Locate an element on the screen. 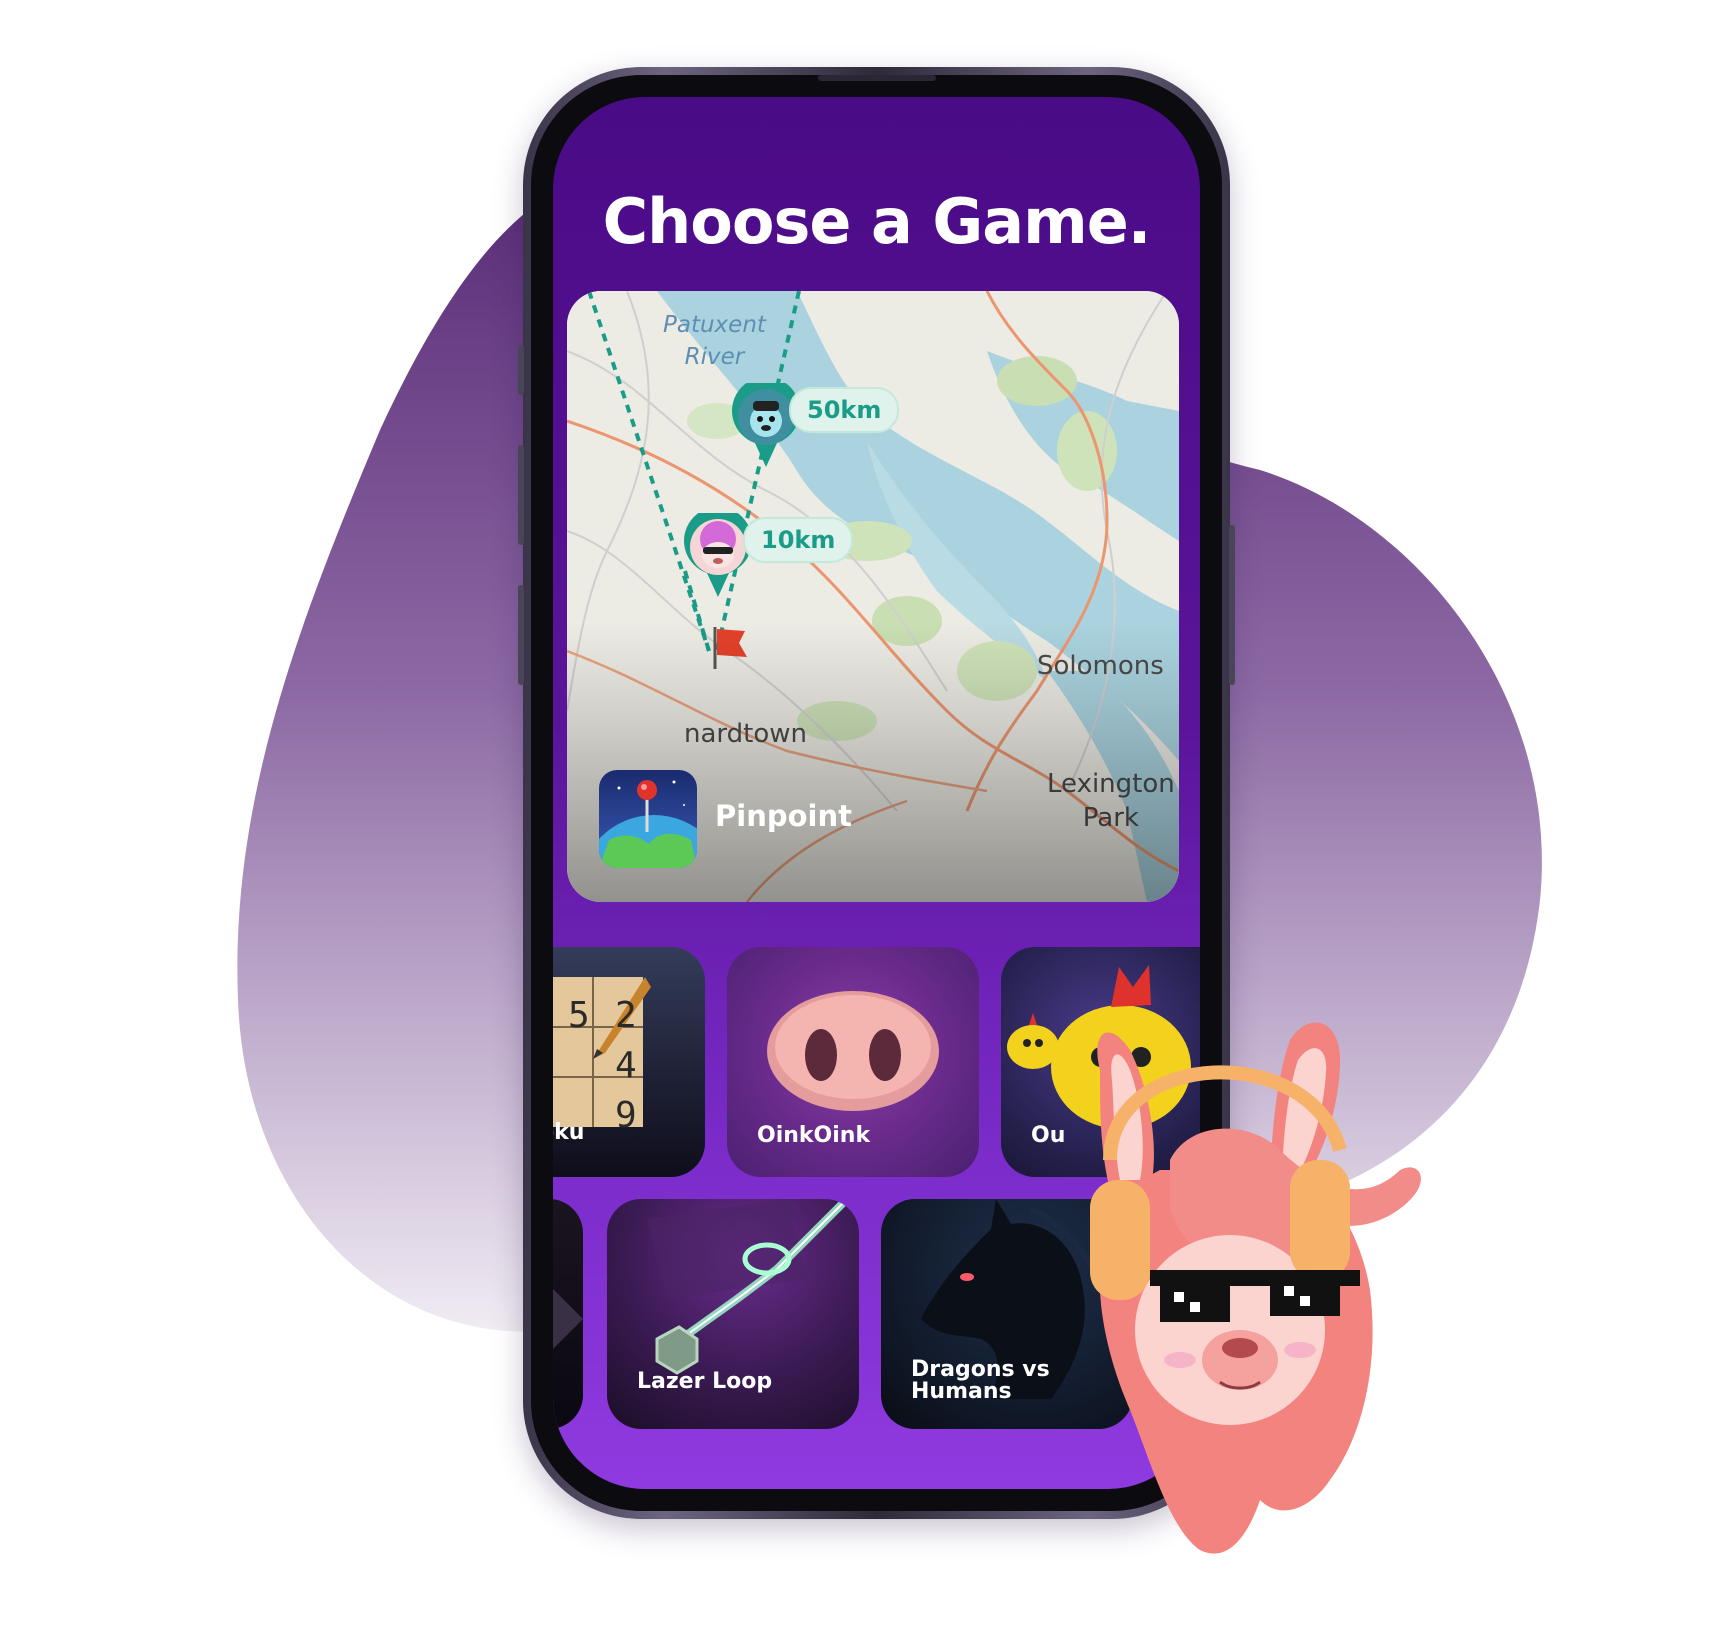 The height and width of the screenshot is (1650, 1713). game-label-lazer-loop: Lazer Loop is located at coordinates (705, 1381).